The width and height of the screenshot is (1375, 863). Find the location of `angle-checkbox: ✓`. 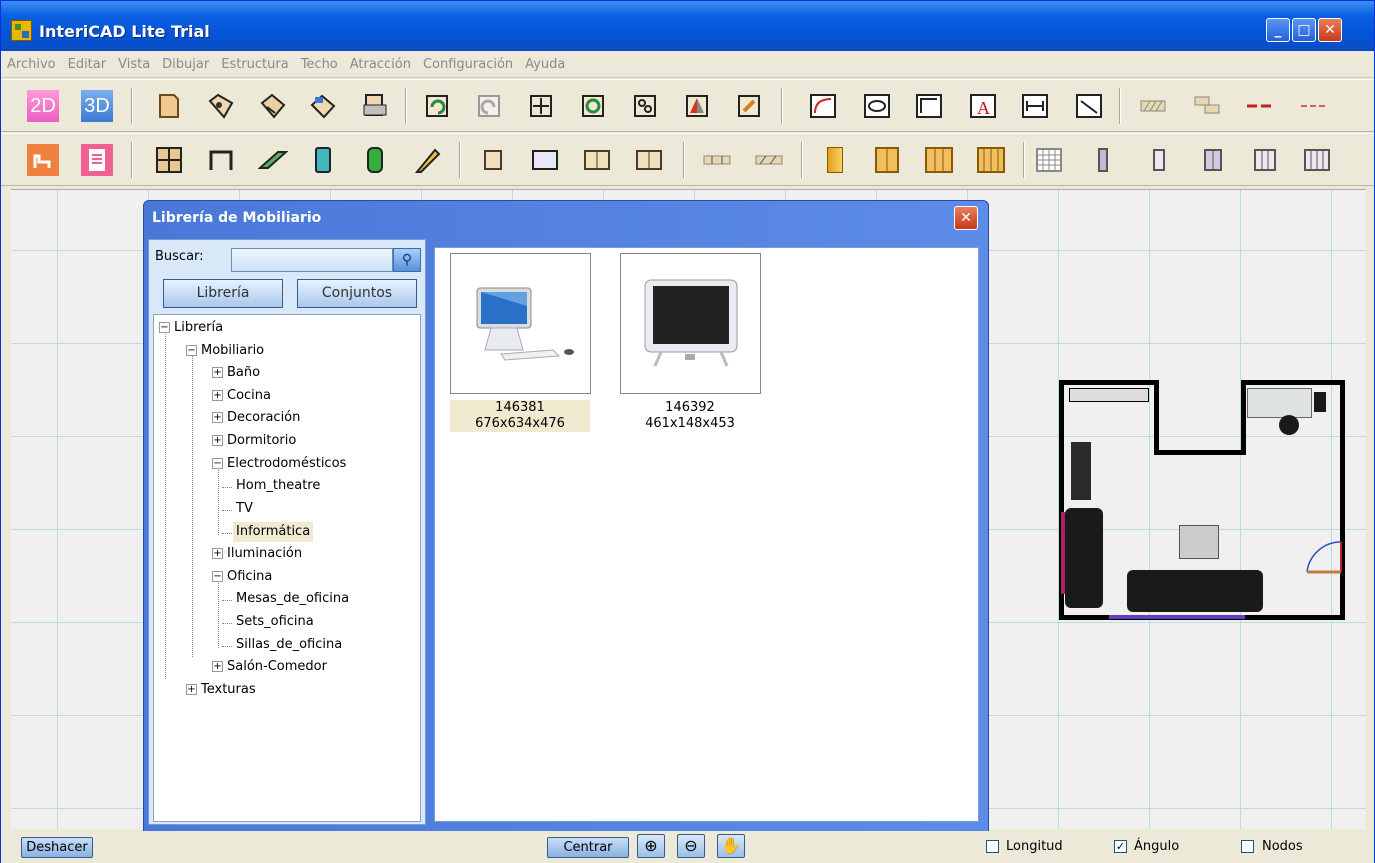

angle-checkbox: ✓ is located at coordinates (1120, 846).